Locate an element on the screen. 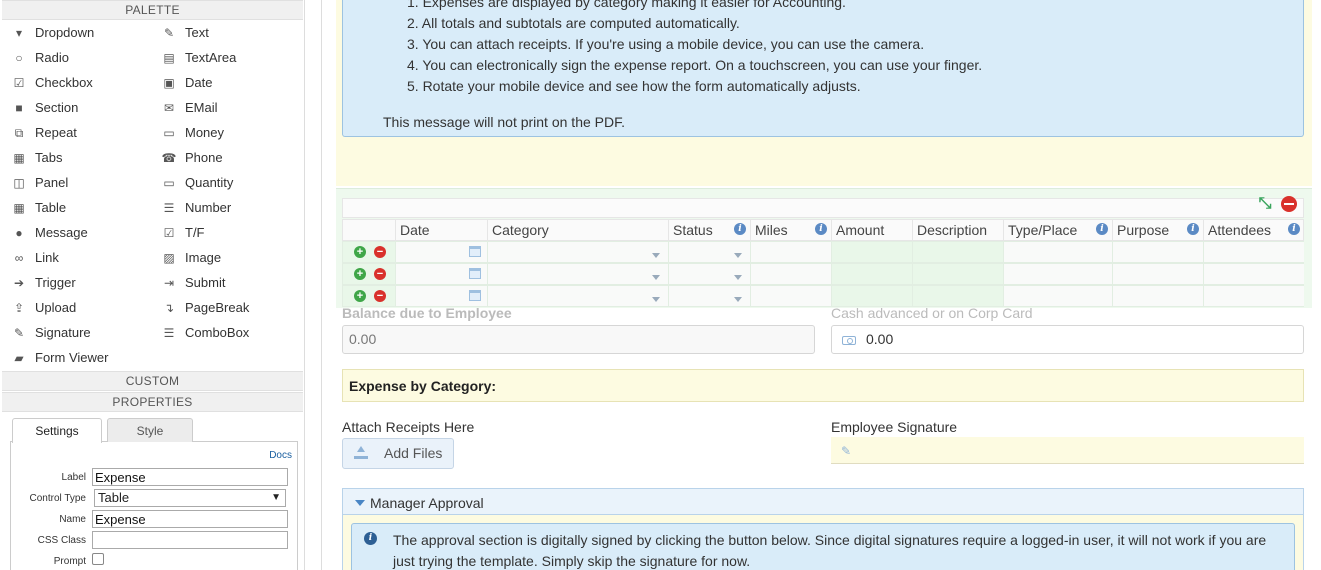 This screenshot has height=570, width=1321. palette-item-number: ☰ Number is located at coordinates (196, 208).